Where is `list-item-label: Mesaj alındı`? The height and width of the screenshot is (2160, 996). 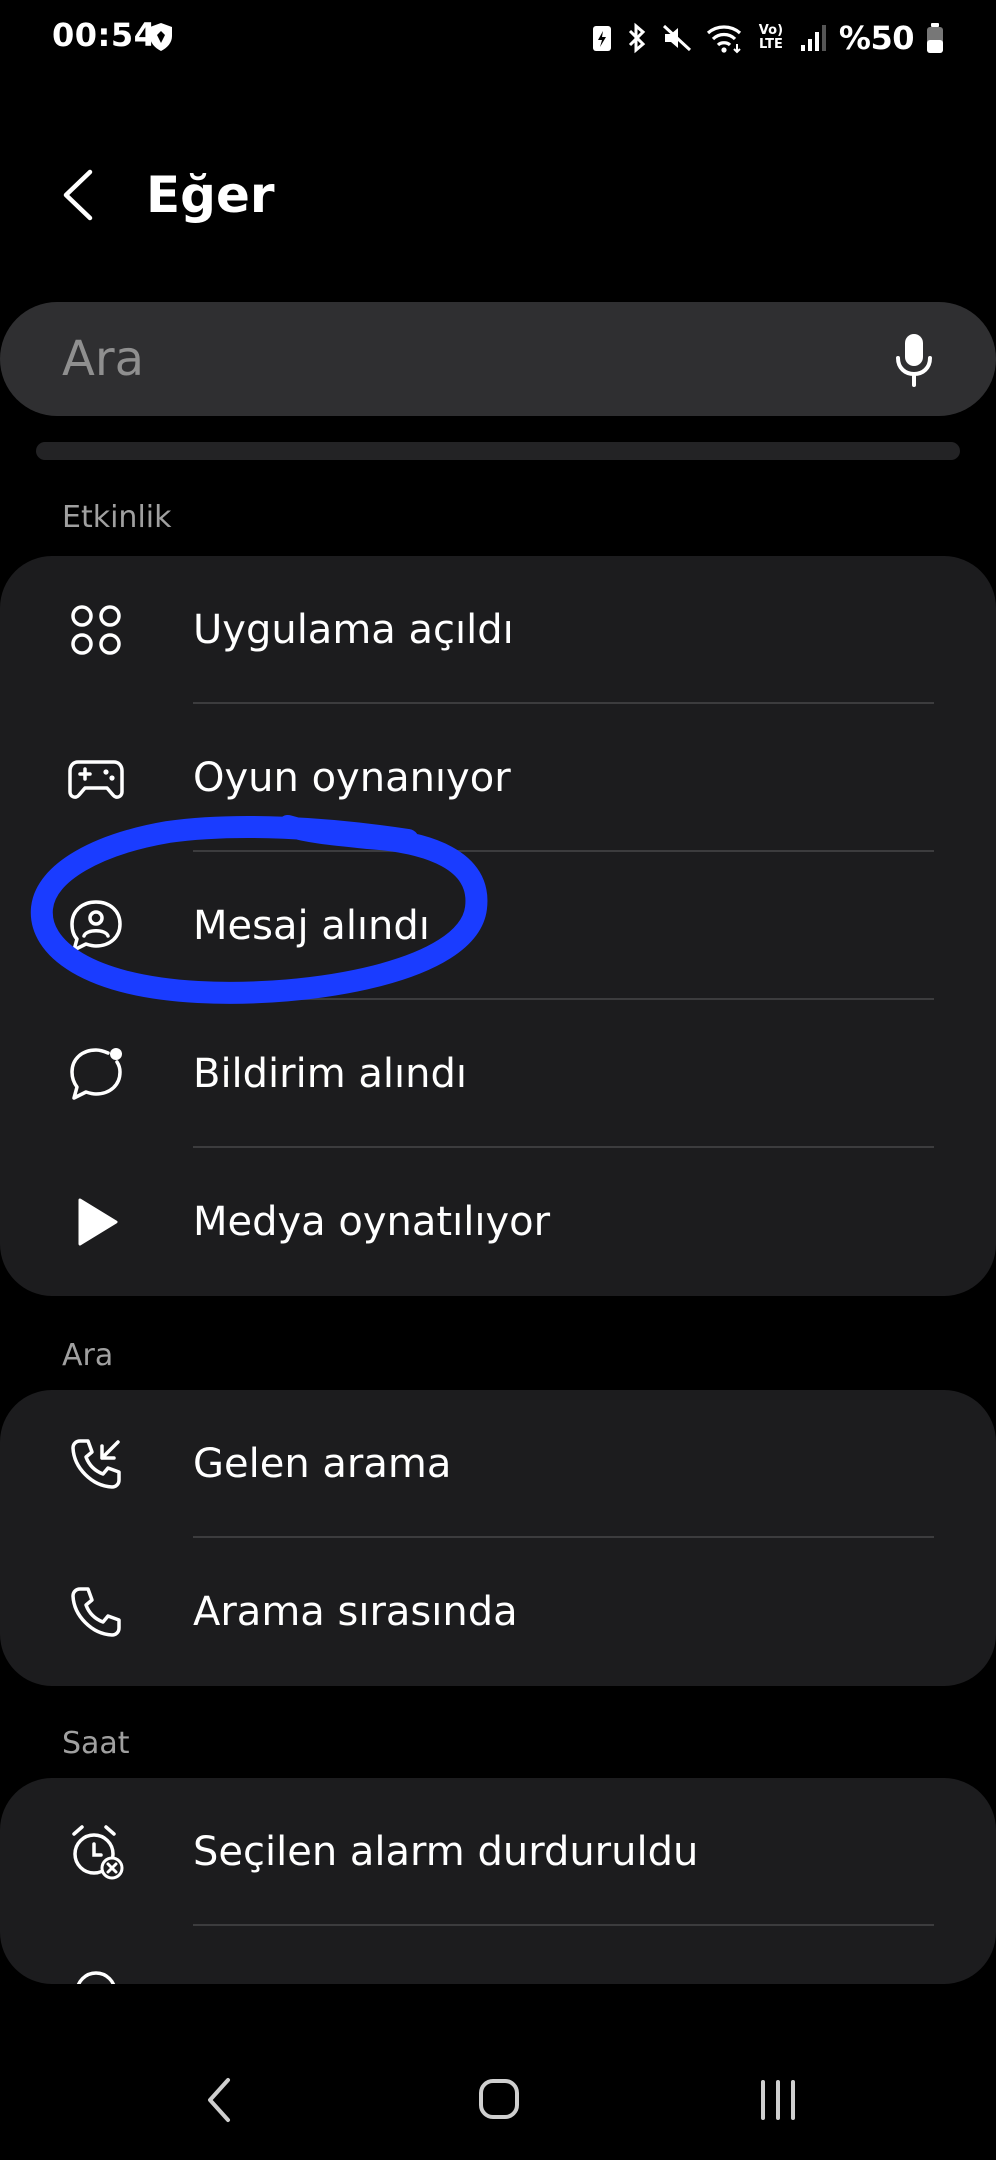
list-item-label: Mesaj alındı is located at coordinates (311, 926).